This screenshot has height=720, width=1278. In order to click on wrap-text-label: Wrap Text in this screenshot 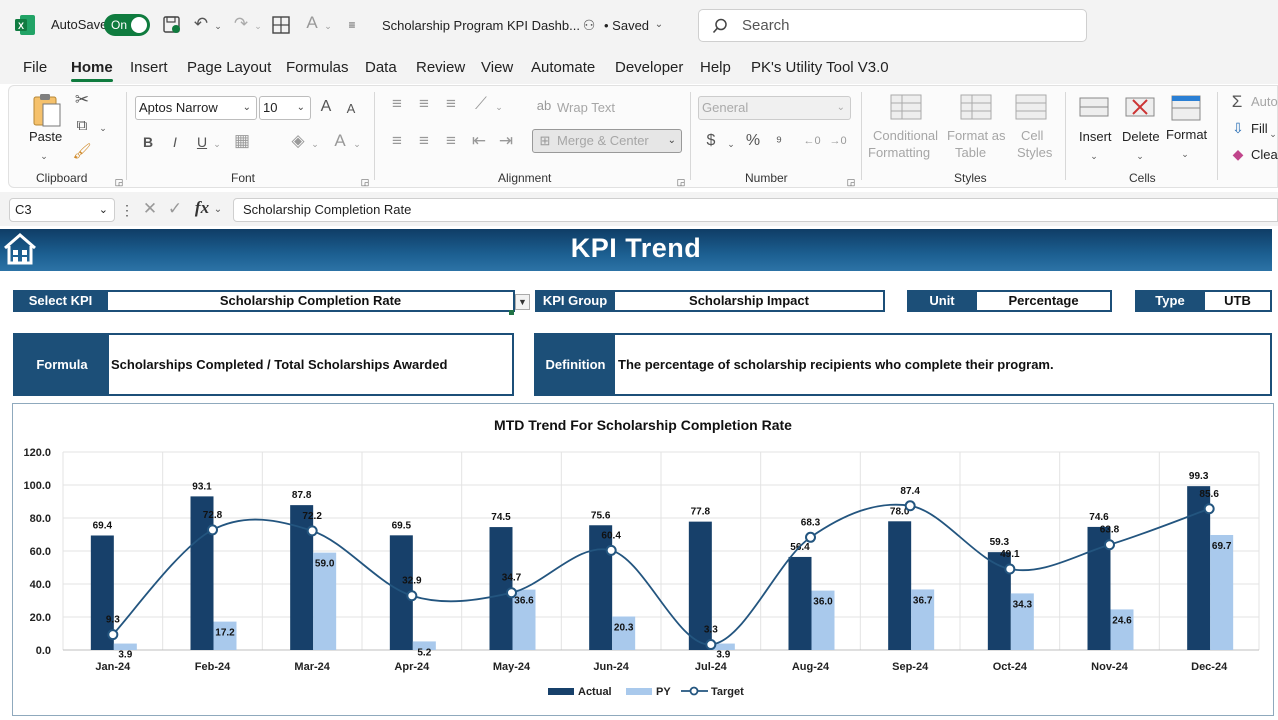, I will do `click(586, 107)`.